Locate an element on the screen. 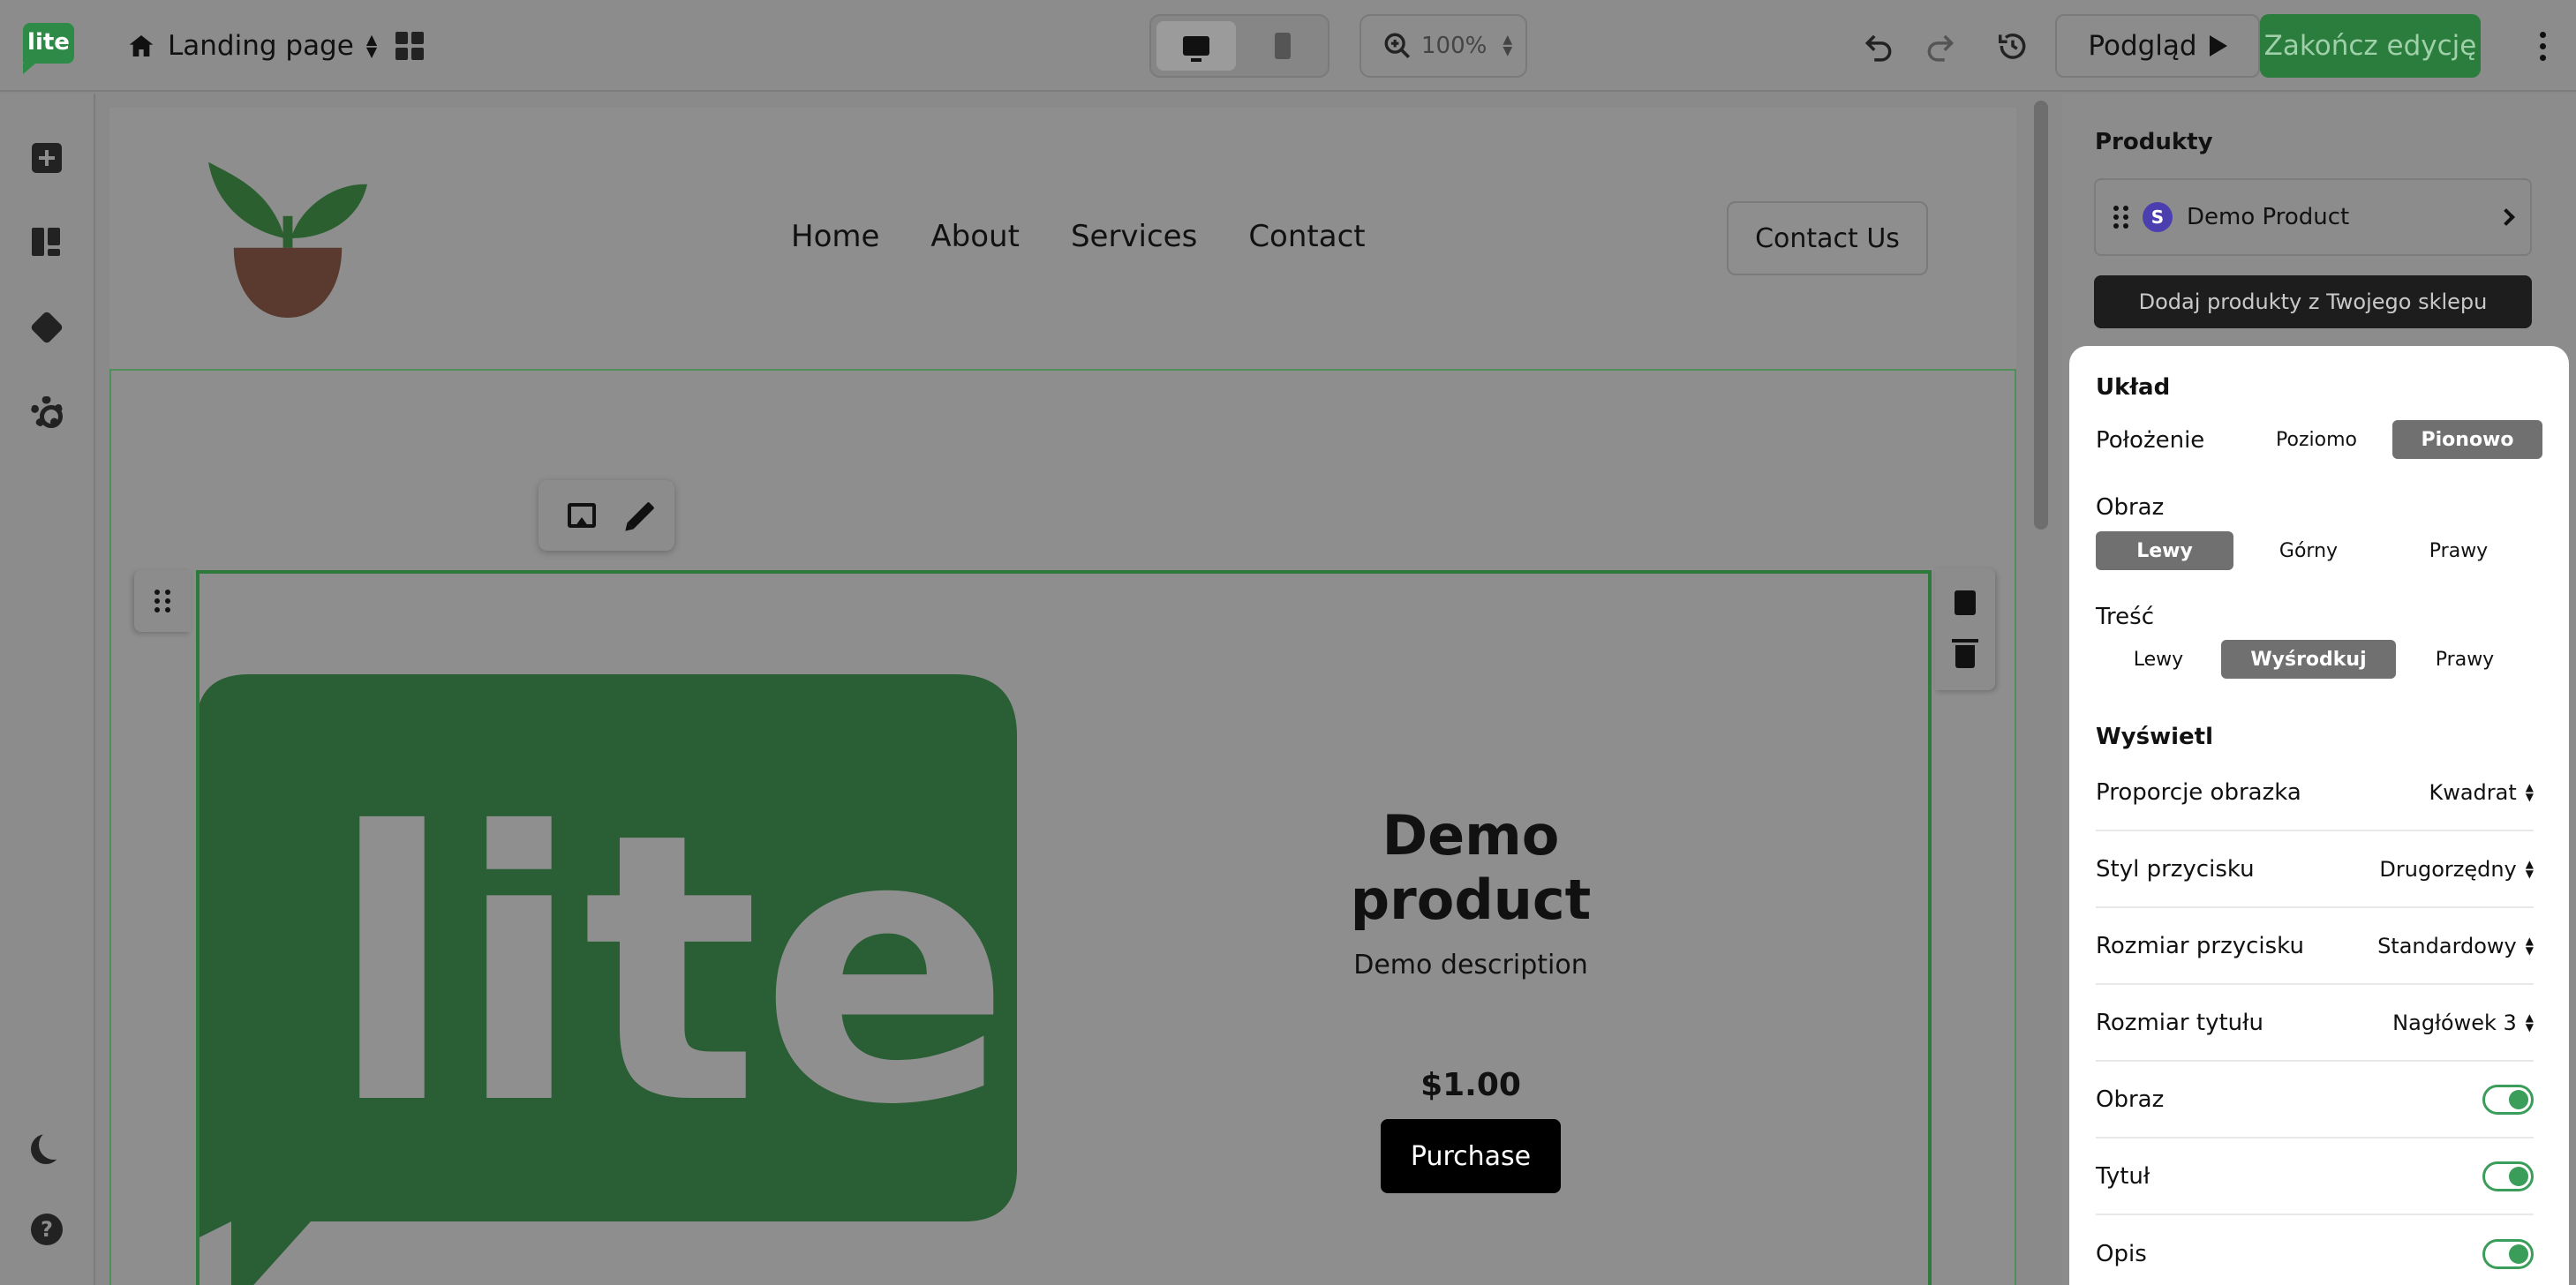 The image size is (2576, 1285). select-label: Rozmiar tytułu is located at coordinates (2180, 1023).